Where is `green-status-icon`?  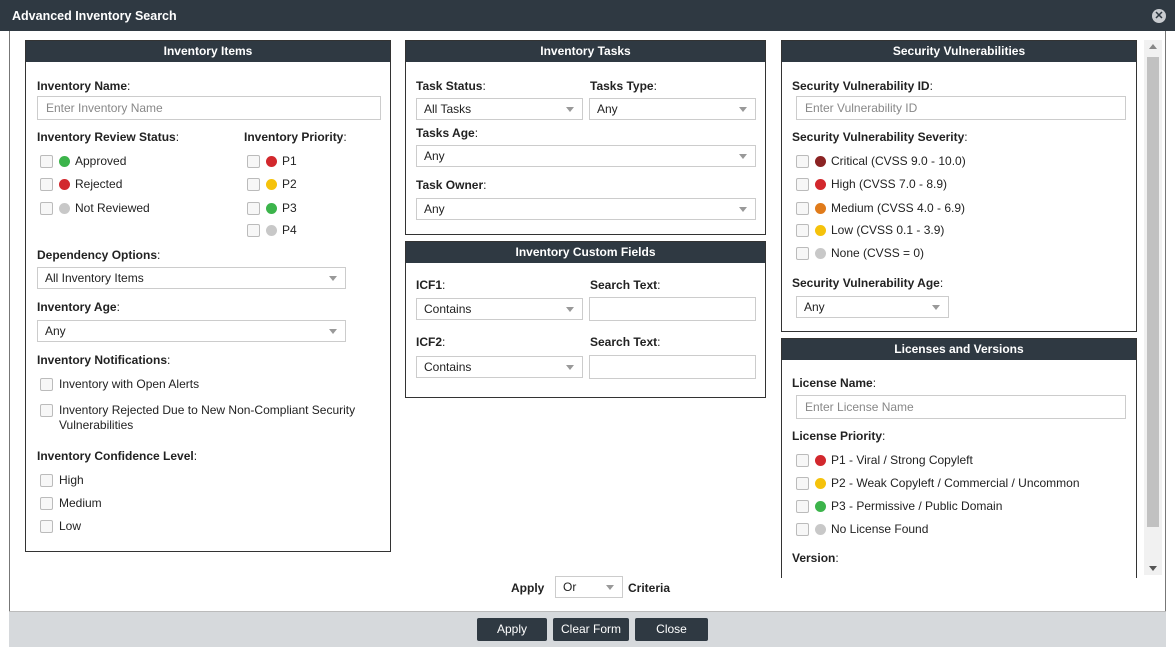
green-status-icon is located at coordinates (64, 161).